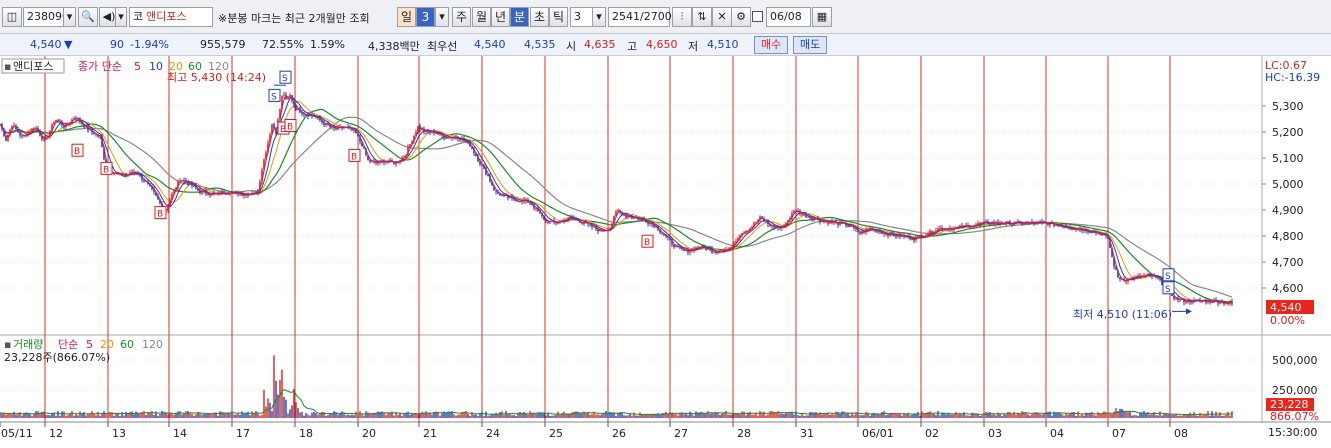 The image size is (1331, 448). What do you see at coordinates (682, 17) in the screenshot?
I see `indicator-icon: ⫶` at bounding box center [682, 17].